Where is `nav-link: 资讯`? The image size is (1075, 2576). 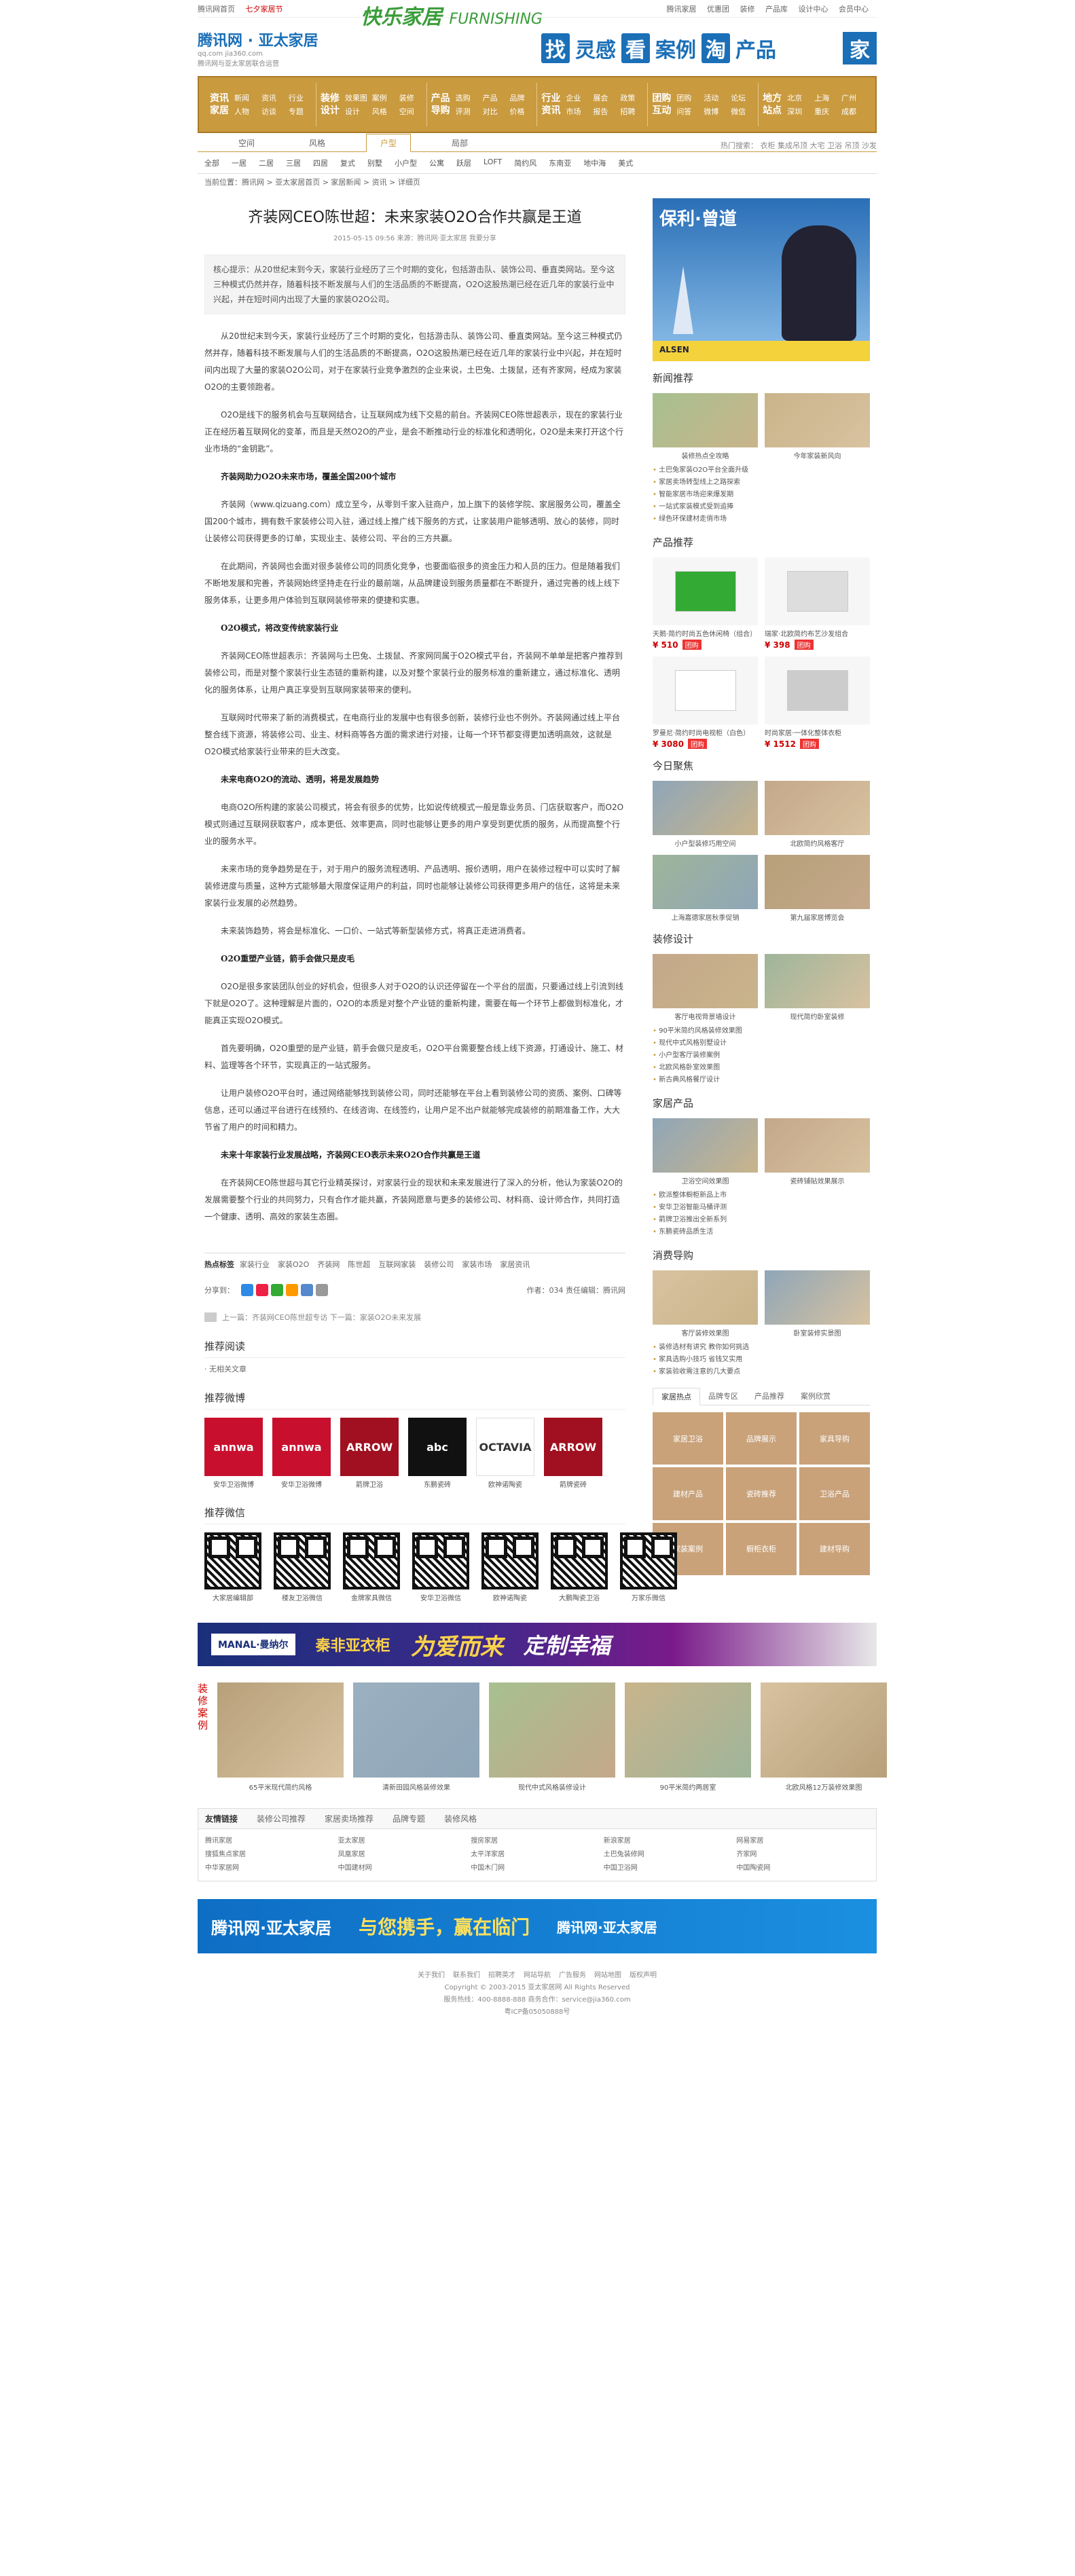
nav-link: 资讯 is located at coordinates (273, 97).